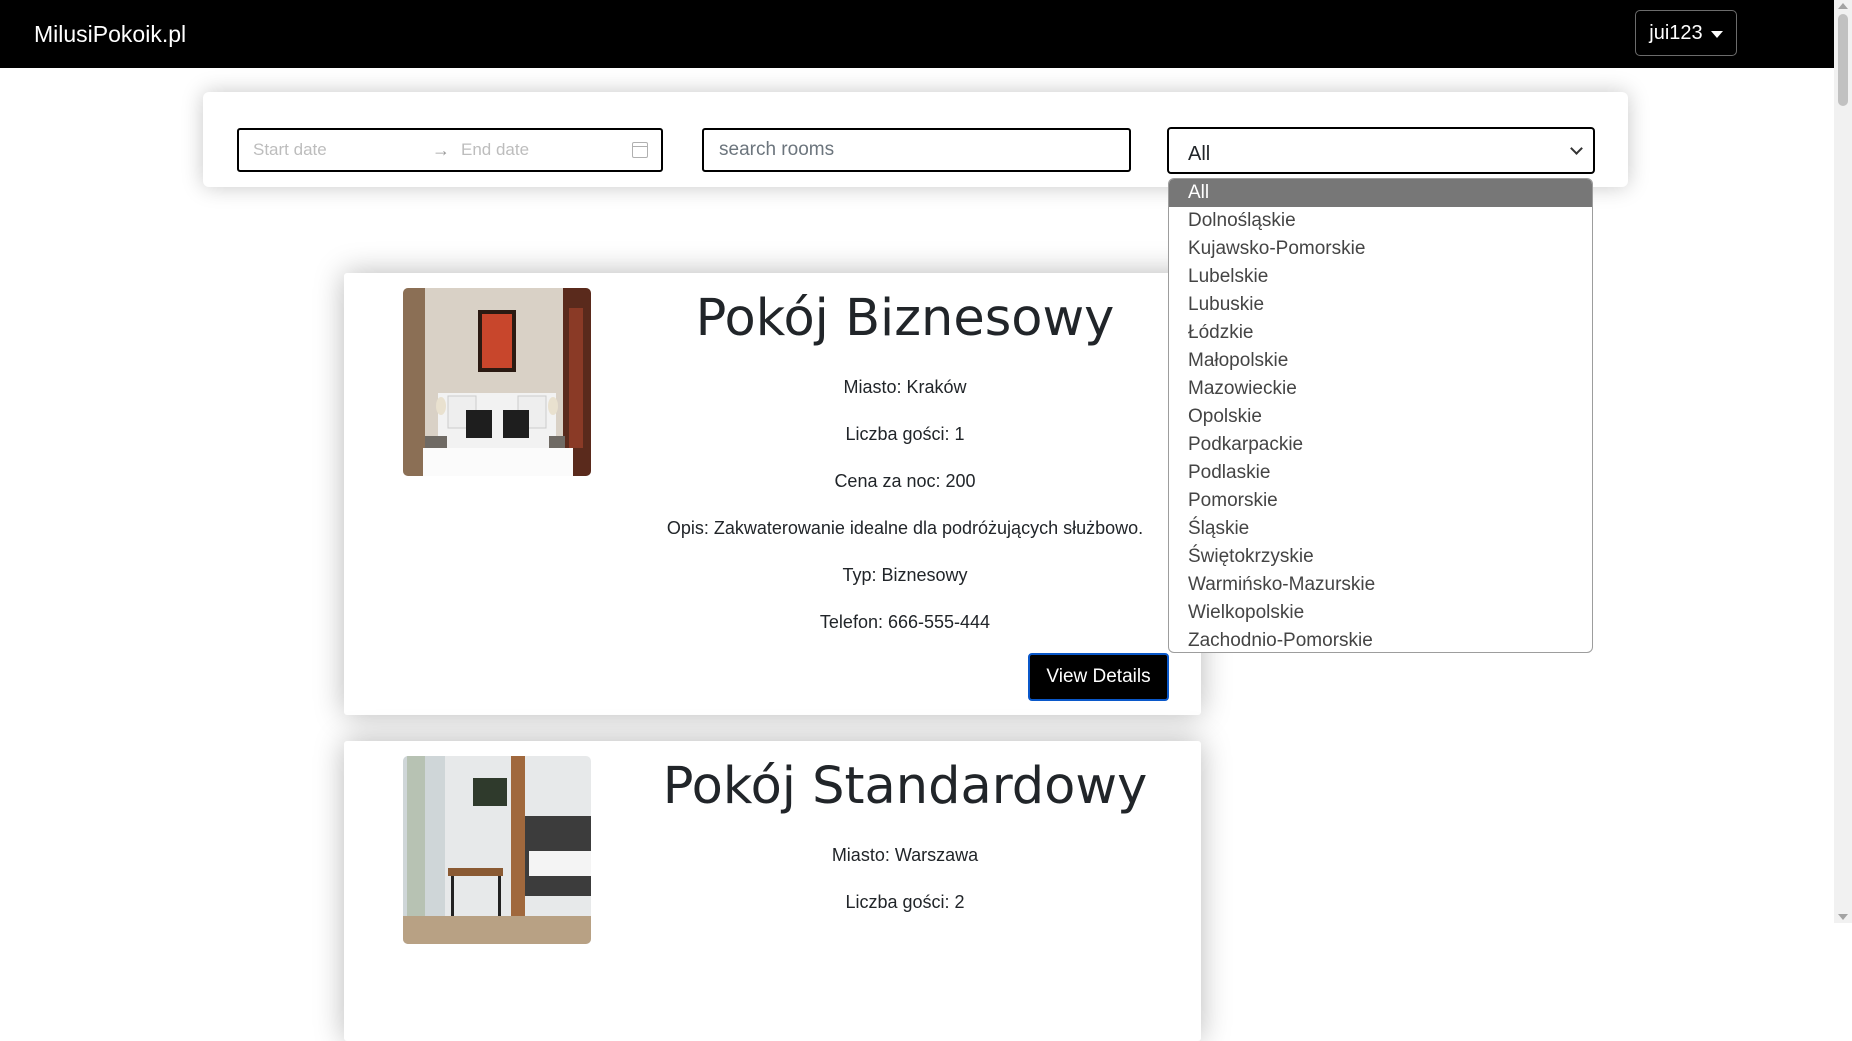  I want to click on end-date-field: End date, so click(495, 150).